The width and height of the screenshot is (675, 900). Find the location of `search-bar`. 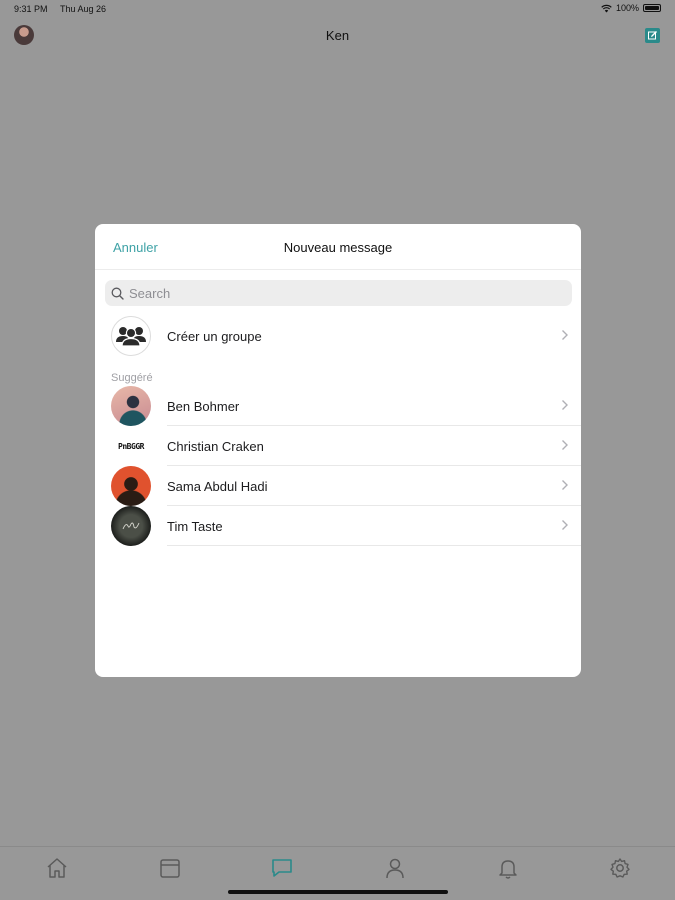

search-bar is located at coordinates (338, 293).